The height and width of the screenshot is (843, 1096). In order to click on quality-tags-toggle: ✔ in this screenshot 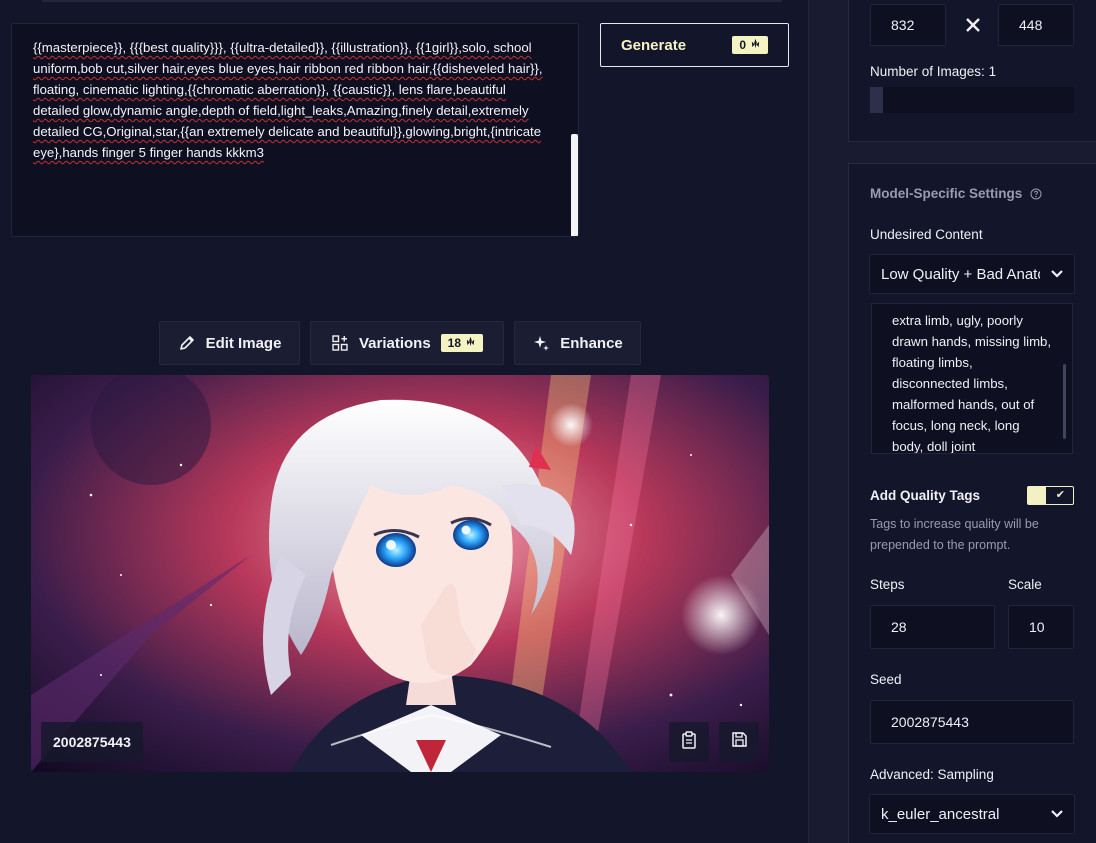, I will do `click(1050, 495)`.